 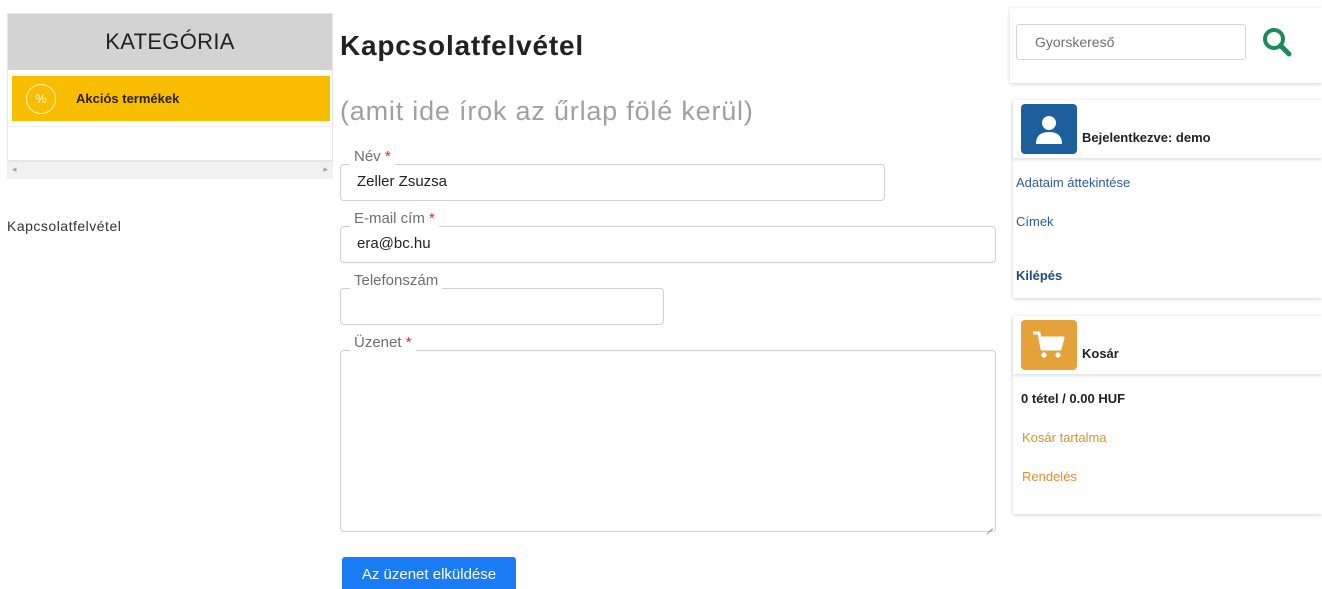 What do you see at coordinates (1167, 129) in the screenshot?
I see `user-panel-header: Bejelentkezve: demo` at bounding box center [1167, 129].